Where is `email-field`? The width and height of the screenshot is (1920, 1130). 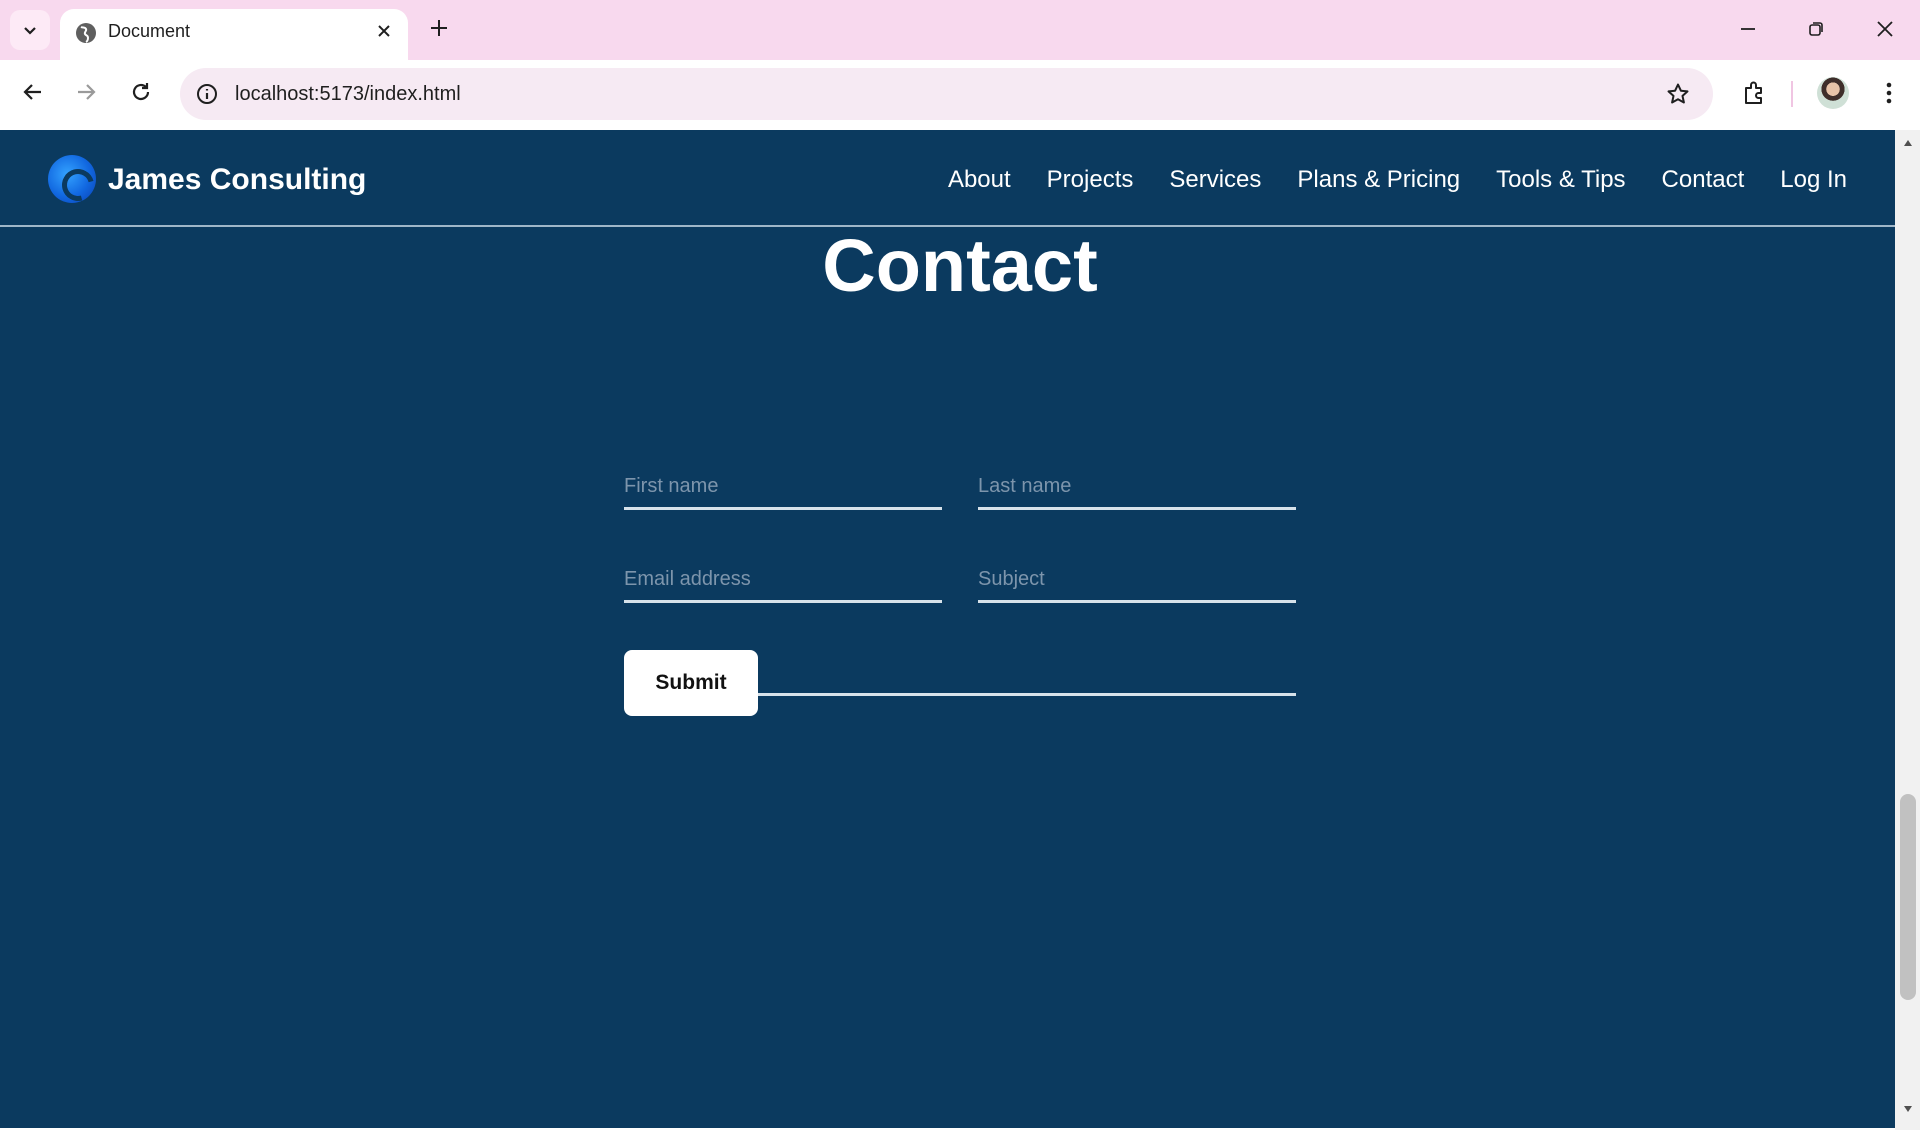
email-field is located at coordinates (783, 581).